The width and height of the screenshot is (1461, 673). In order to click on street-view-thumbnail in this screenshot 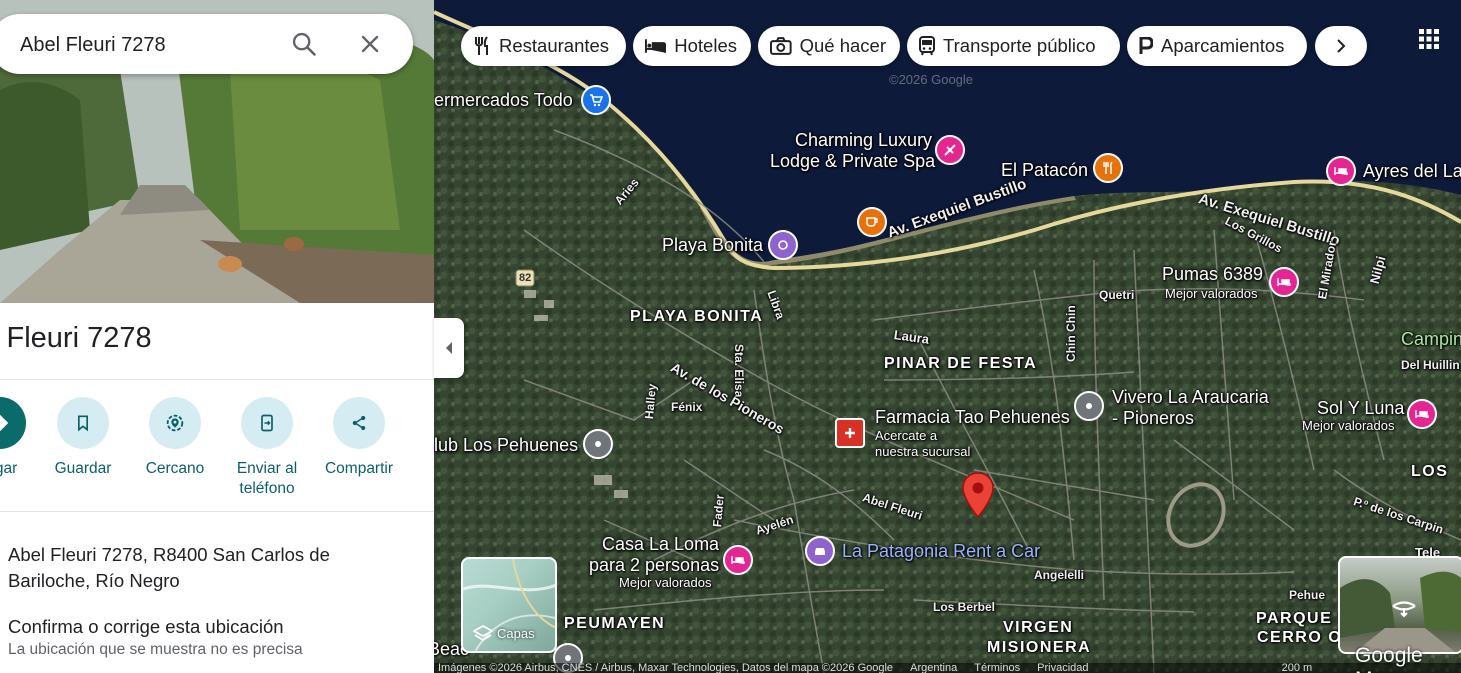, I will do `click(1399, 605)`.